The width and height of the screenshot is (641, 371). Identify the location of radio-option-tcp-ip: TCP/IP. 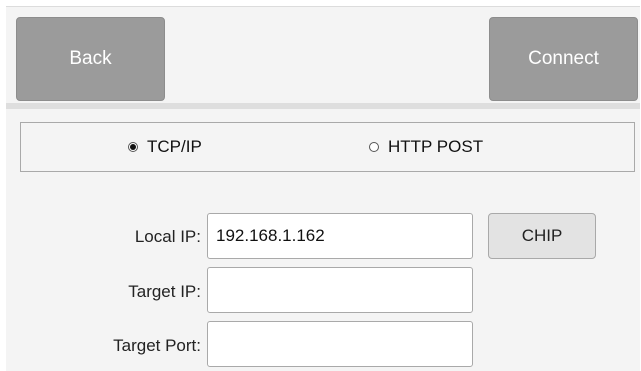
(165, 147).